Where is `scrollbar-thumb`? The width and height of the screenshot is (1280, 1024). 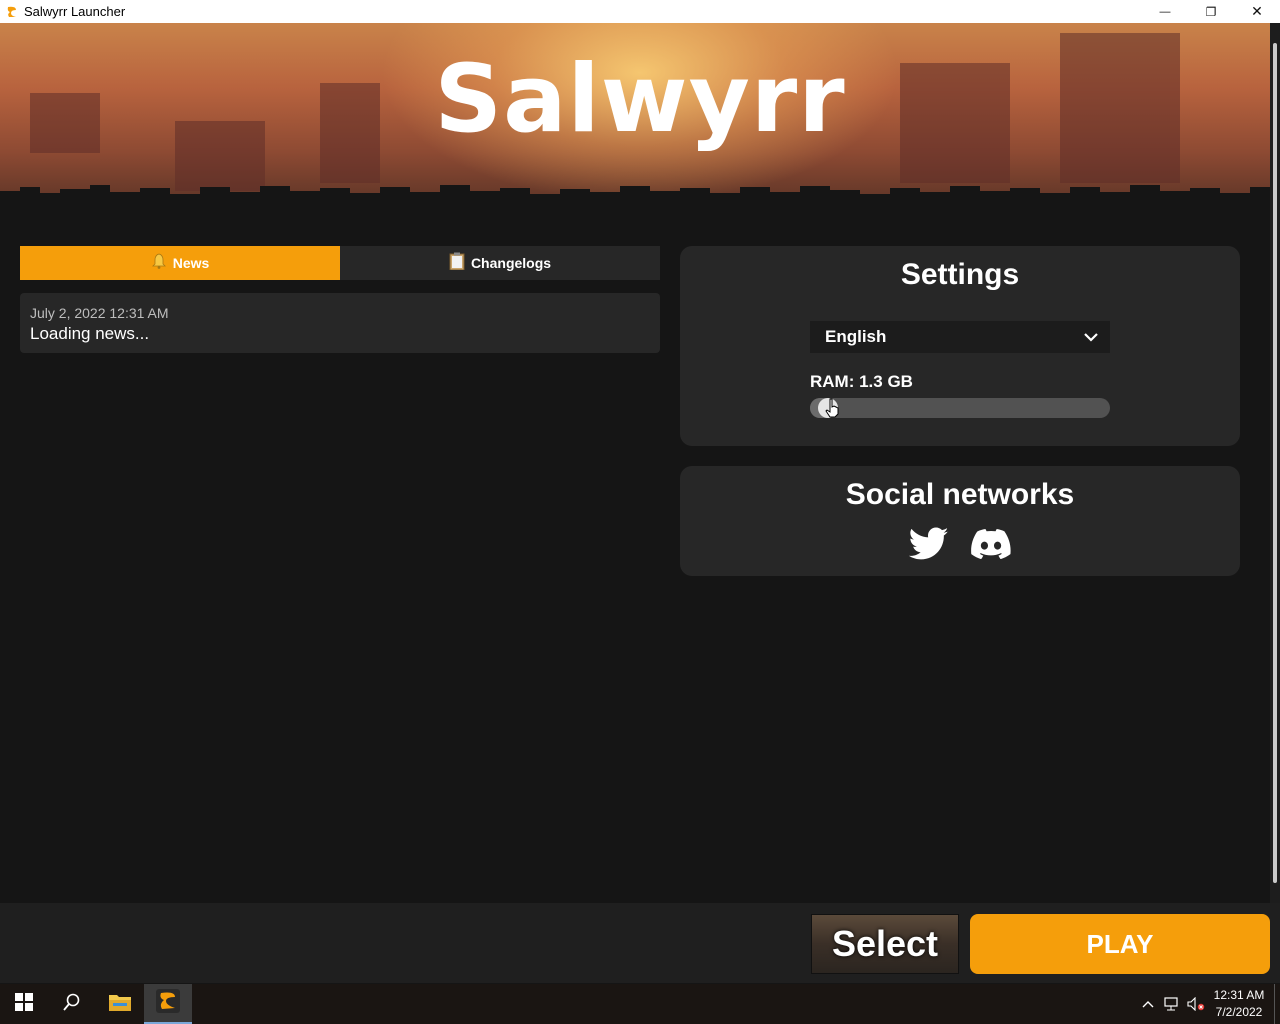 scrollbar-thumb is located at coordinates (1275, 463).